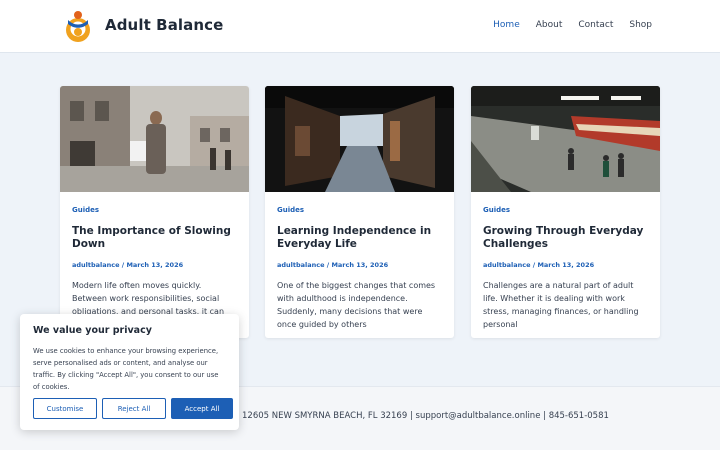  I want to click on customise-button: Customise, so click(65, 408).